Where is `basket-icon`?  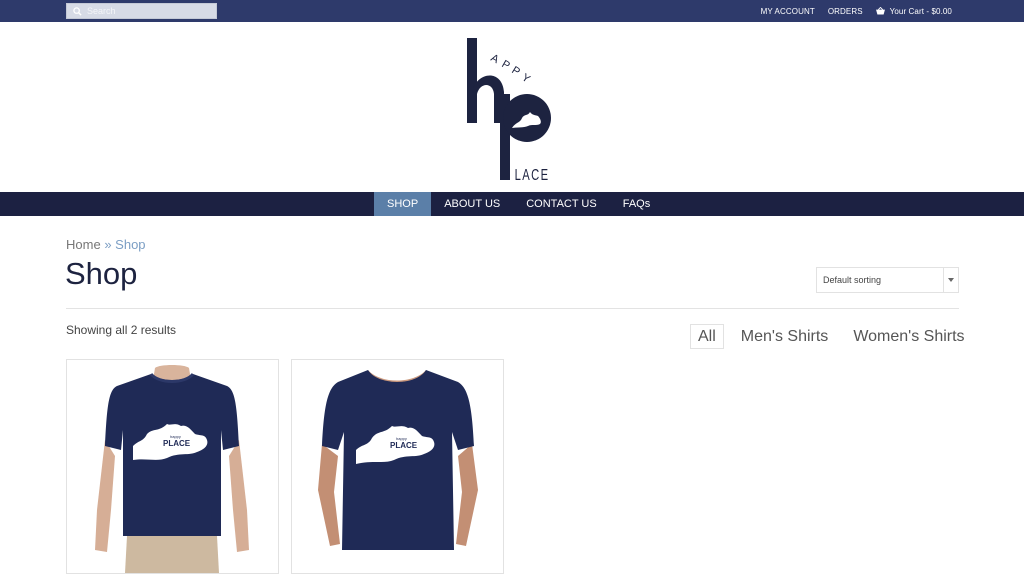 basket-icon is located at coordinates (880, 11).